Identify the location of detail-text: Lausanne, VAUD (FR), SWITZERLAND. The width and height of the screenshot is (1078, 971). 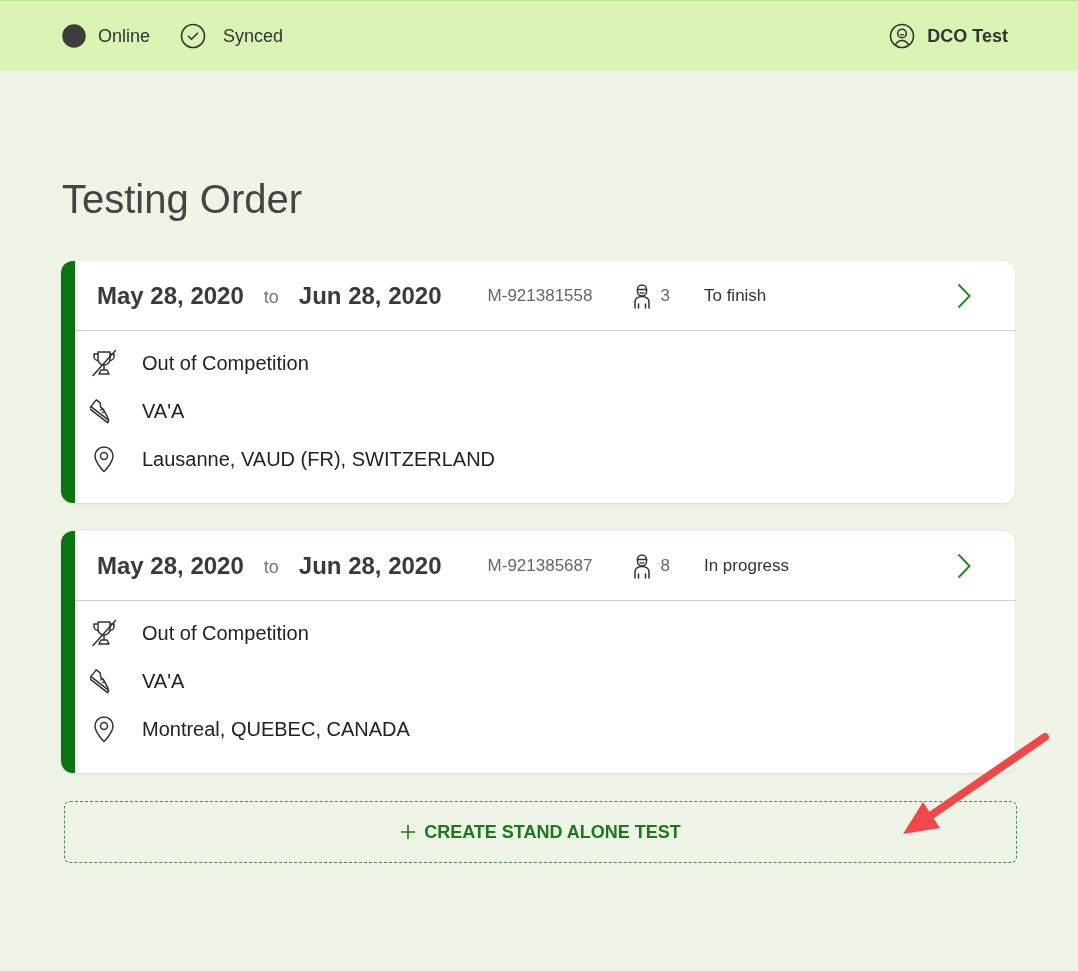
(319, 459).